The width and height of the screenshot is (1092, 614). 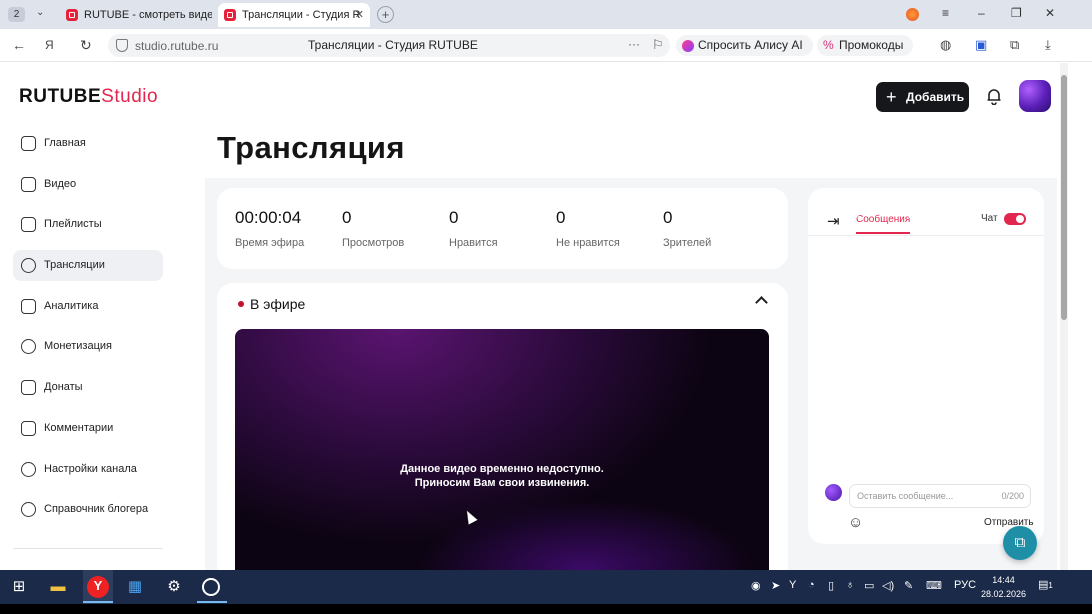 What do you see at coordinates (908, 585) in the screenshot?
I see `pen-icon: ✎` at bounding box center [908, 585].